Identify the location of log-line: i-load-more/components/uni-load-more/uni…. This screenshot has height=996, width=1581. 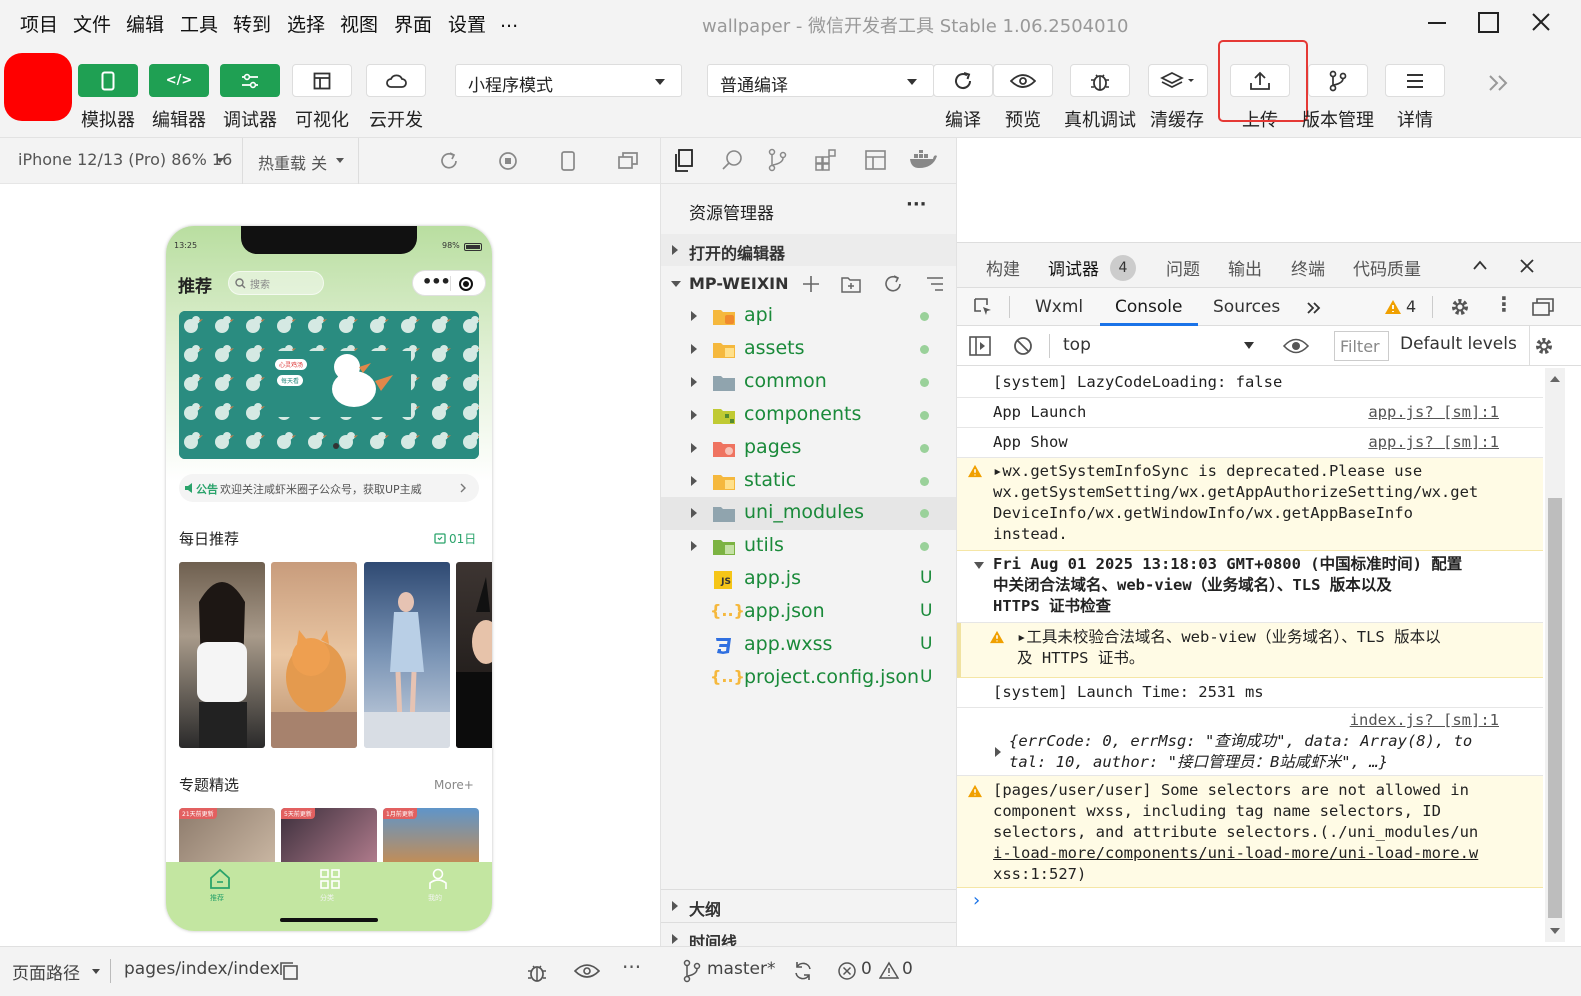
(1268, 853).